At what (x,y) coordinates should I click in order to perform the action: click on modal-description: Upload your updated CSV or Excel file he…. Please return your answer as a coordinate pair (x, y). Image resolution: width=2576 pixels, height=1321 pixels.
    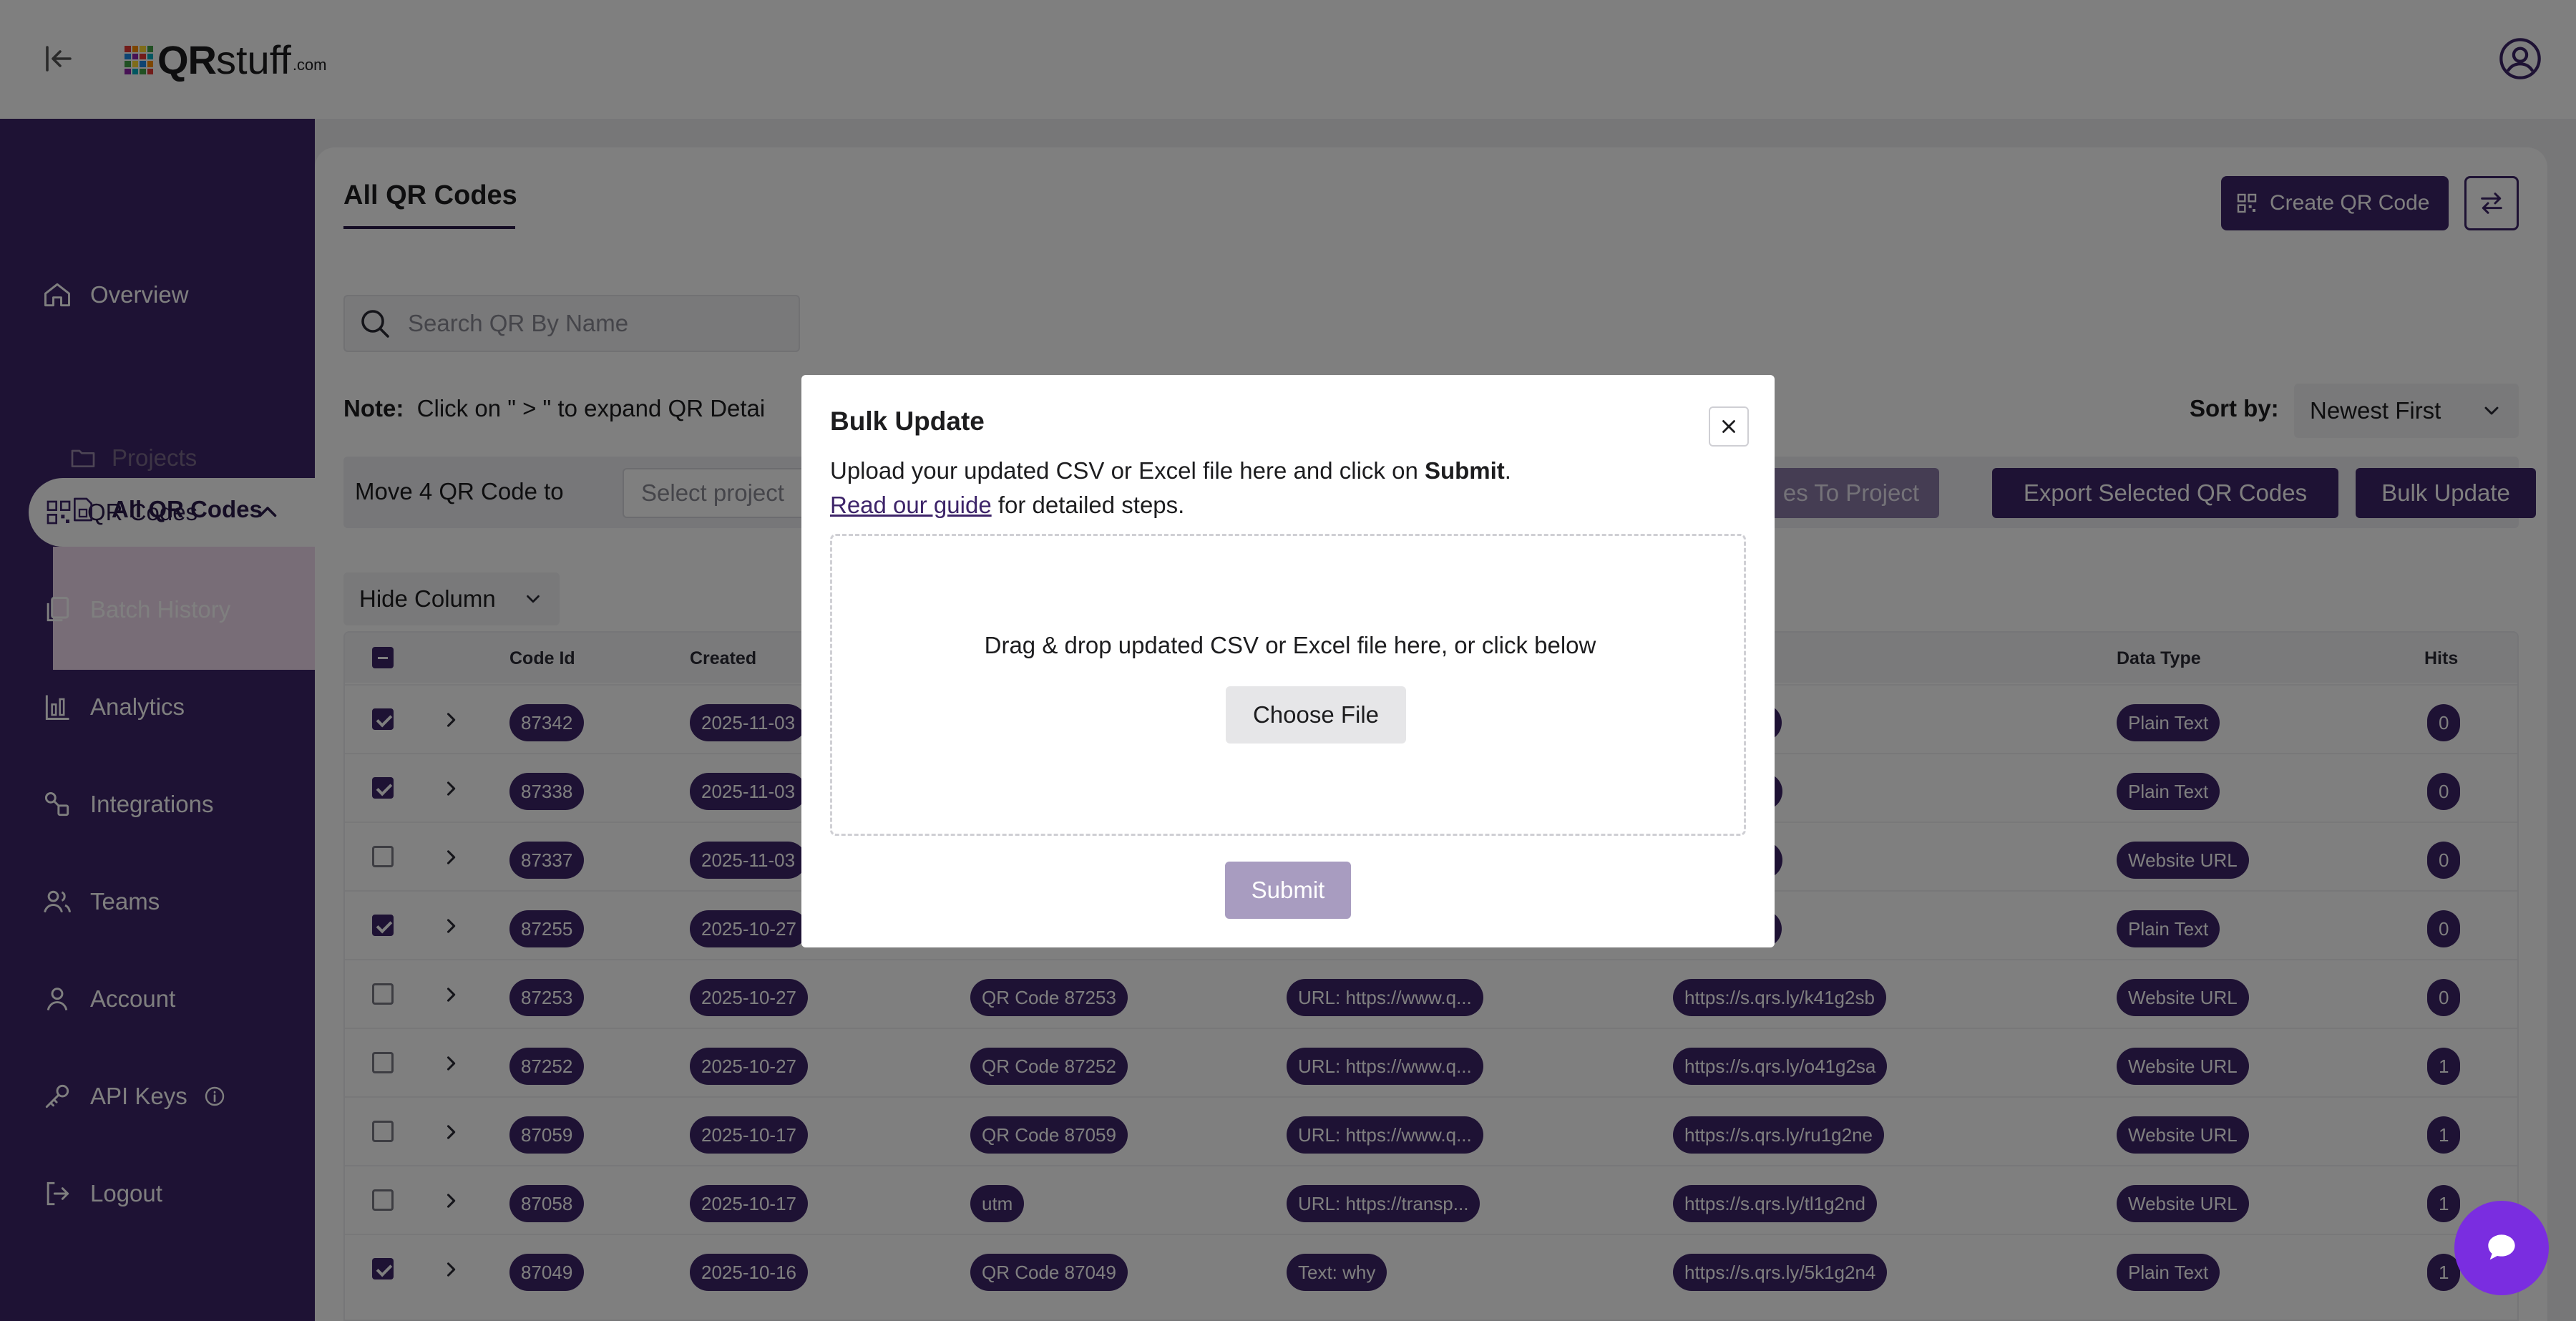
    Looking at the image, I should click on (1170, 488).